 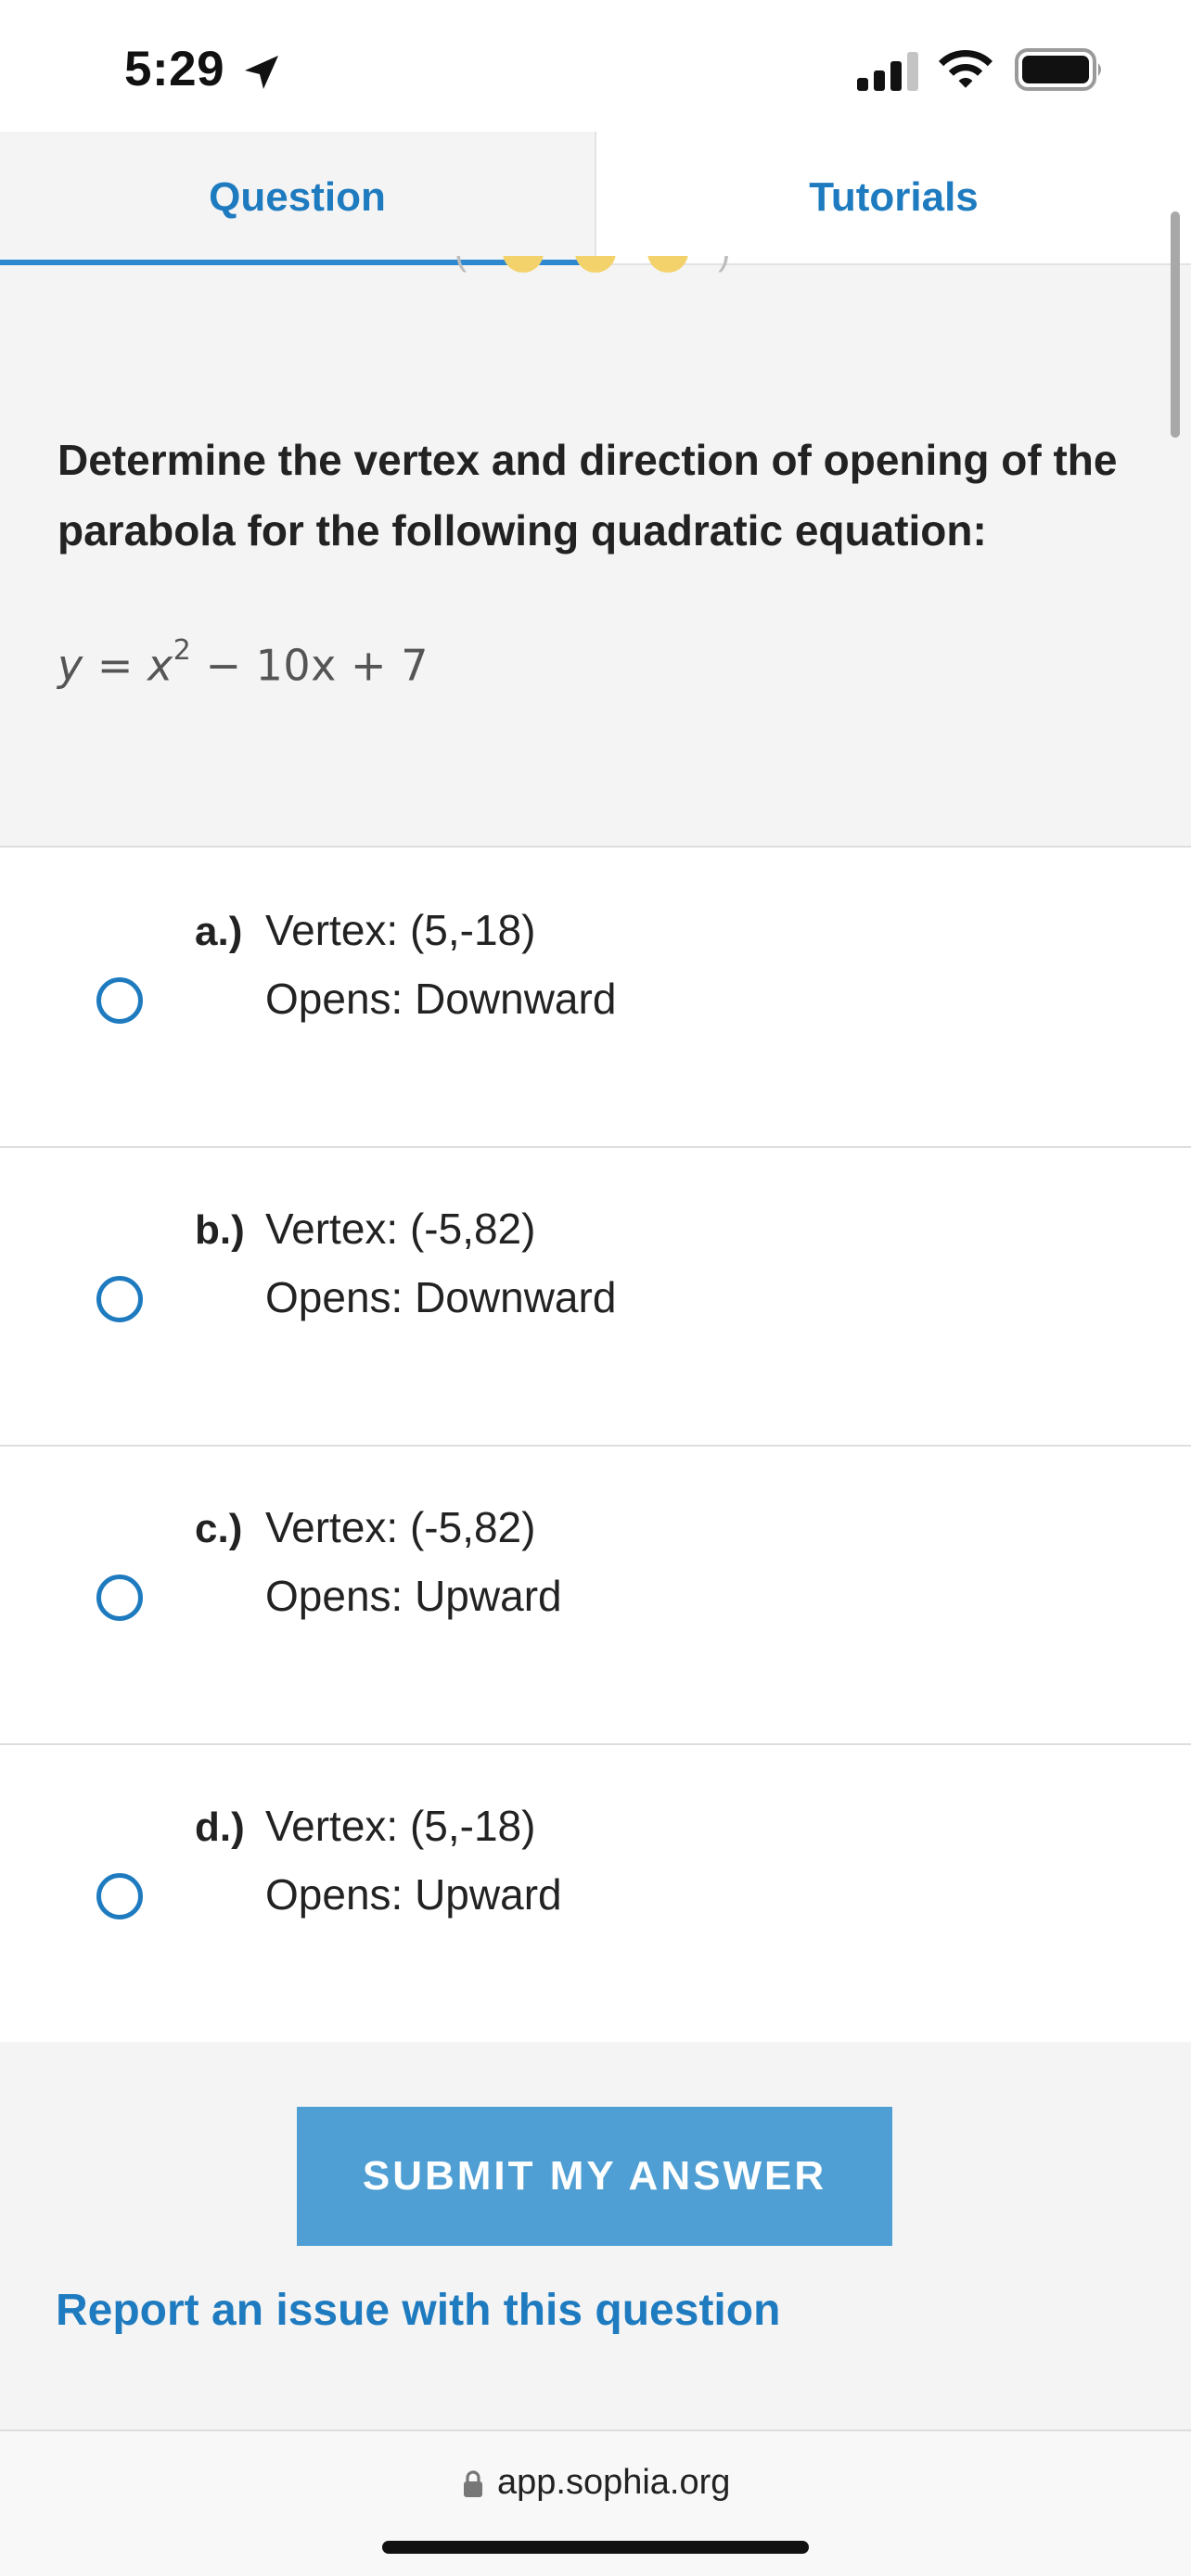 I want to click on rating-stars-partial: ( ), so click(x=598, y=267).